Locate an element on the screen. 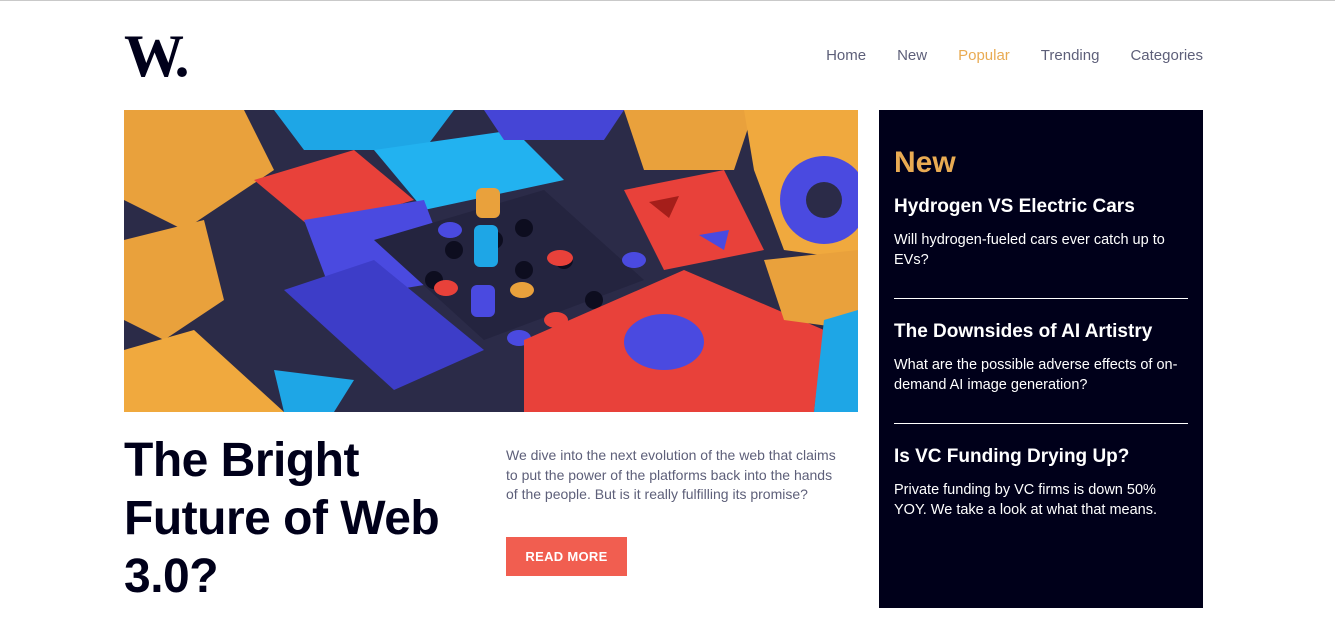 This screenshot has width=1335, height=635. news-item-heading: The Downsides of AI Artistry is located at coordinates (1041, 331).